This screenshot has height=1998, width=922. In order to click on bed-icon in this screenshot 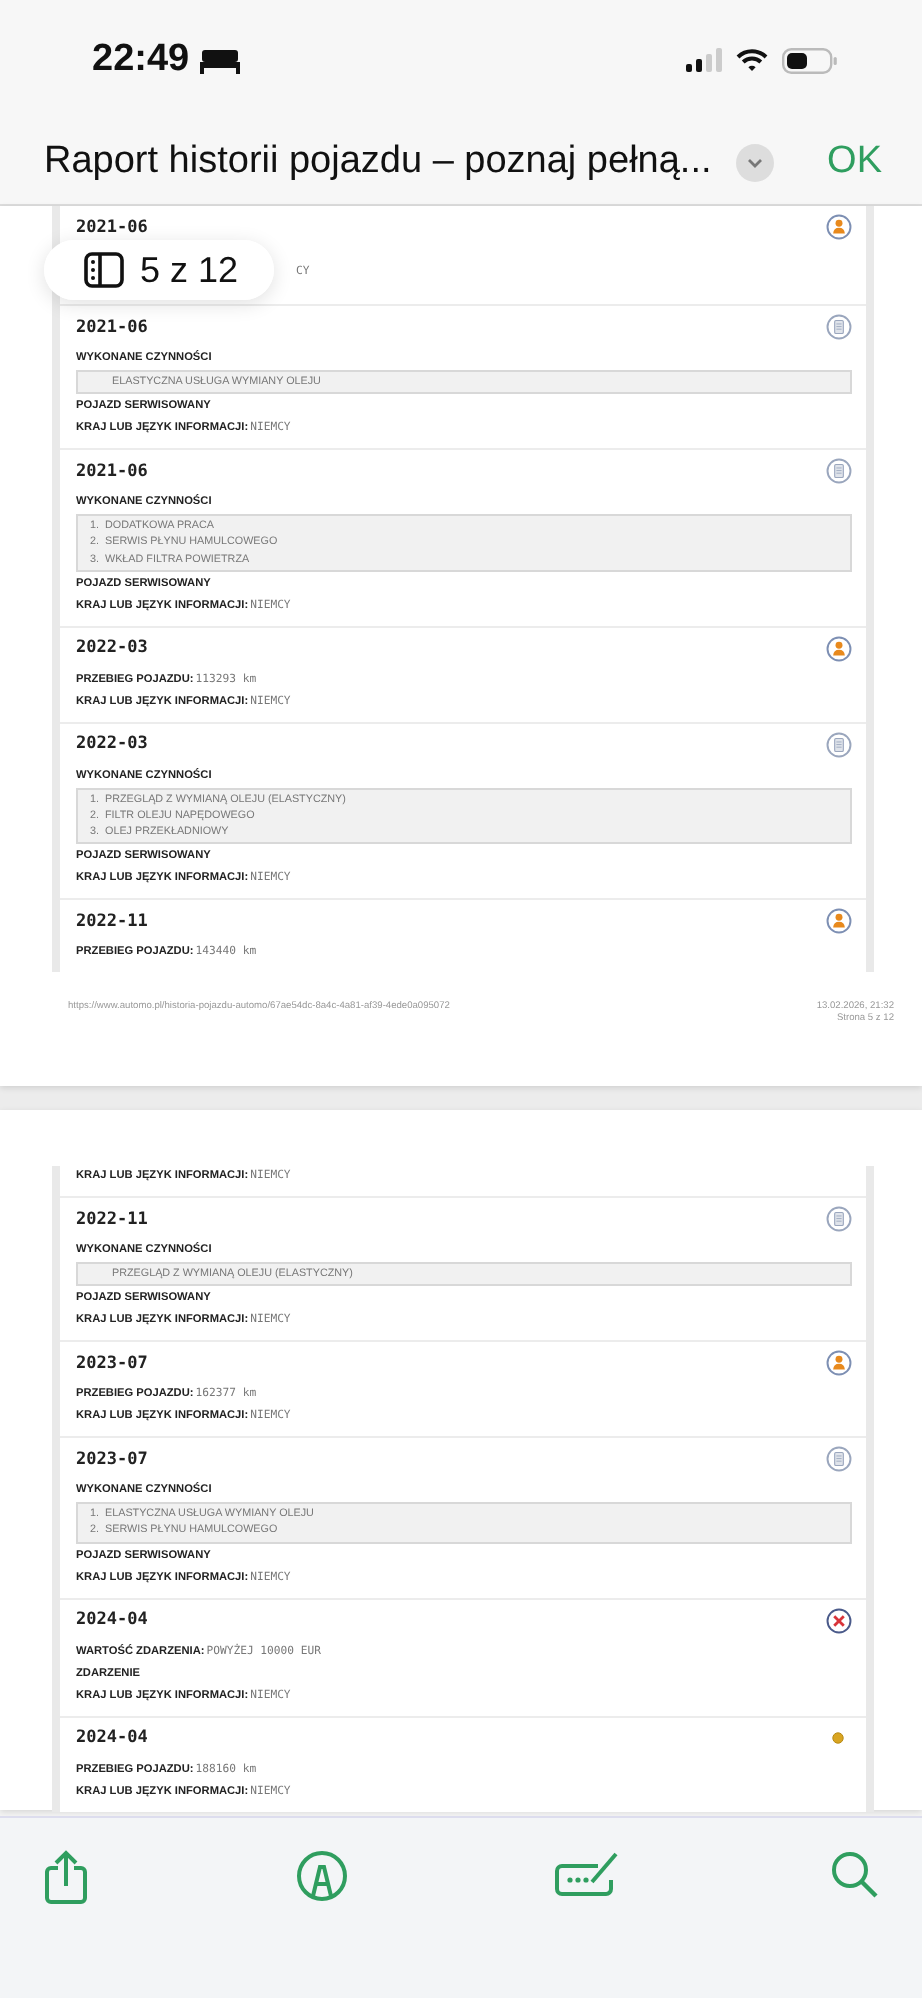, I will do `click(219, 60)`.